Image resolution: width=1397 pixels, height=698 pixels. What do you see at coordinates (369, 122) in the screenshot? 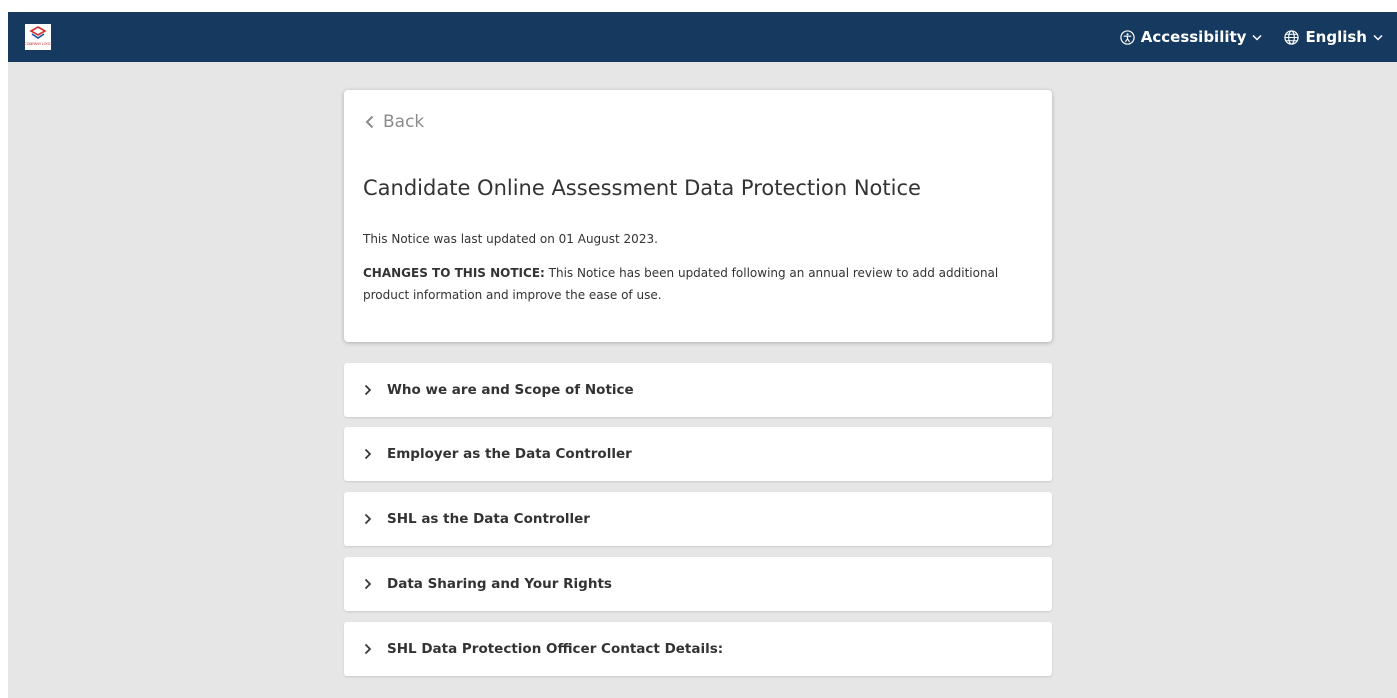
I see `chevron-left-icon` at bounding box center [369, 122].